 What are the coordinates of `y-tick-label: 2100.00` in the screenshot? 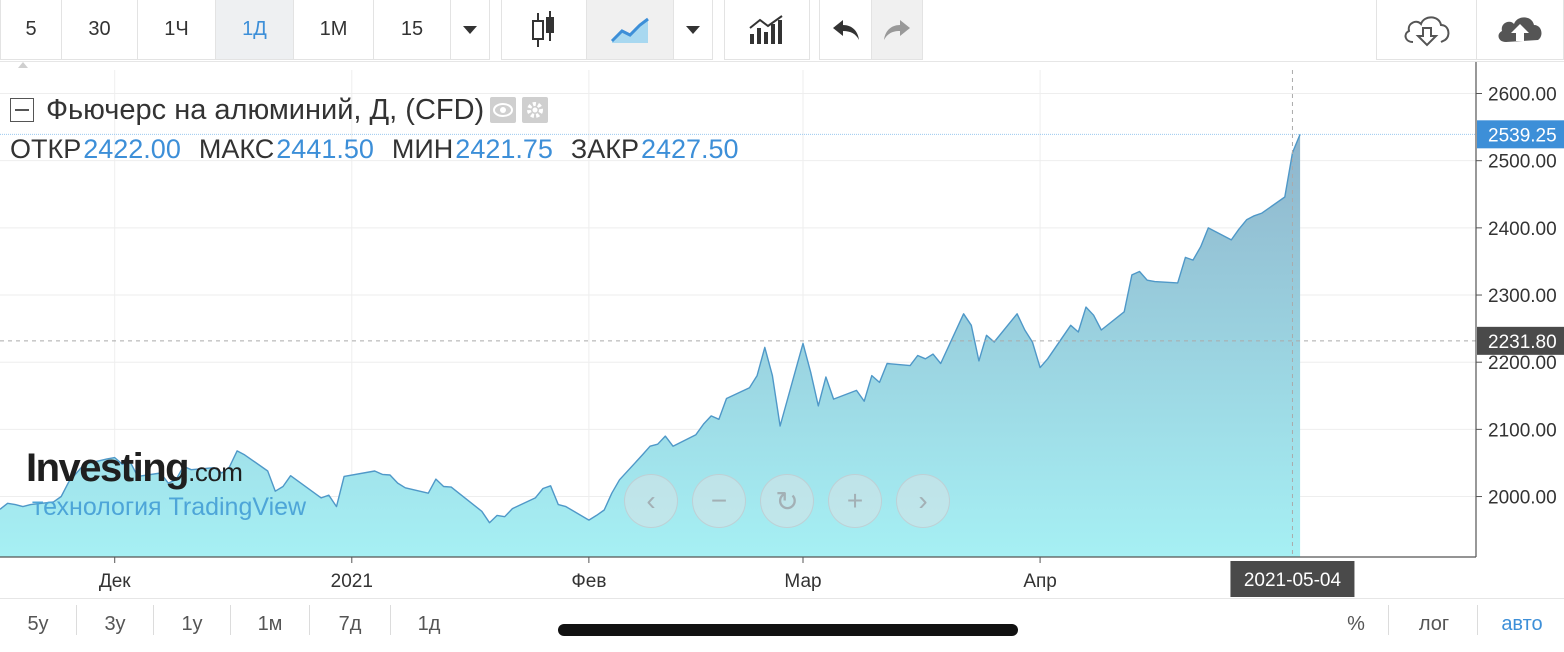 It's located at (1522, 430).